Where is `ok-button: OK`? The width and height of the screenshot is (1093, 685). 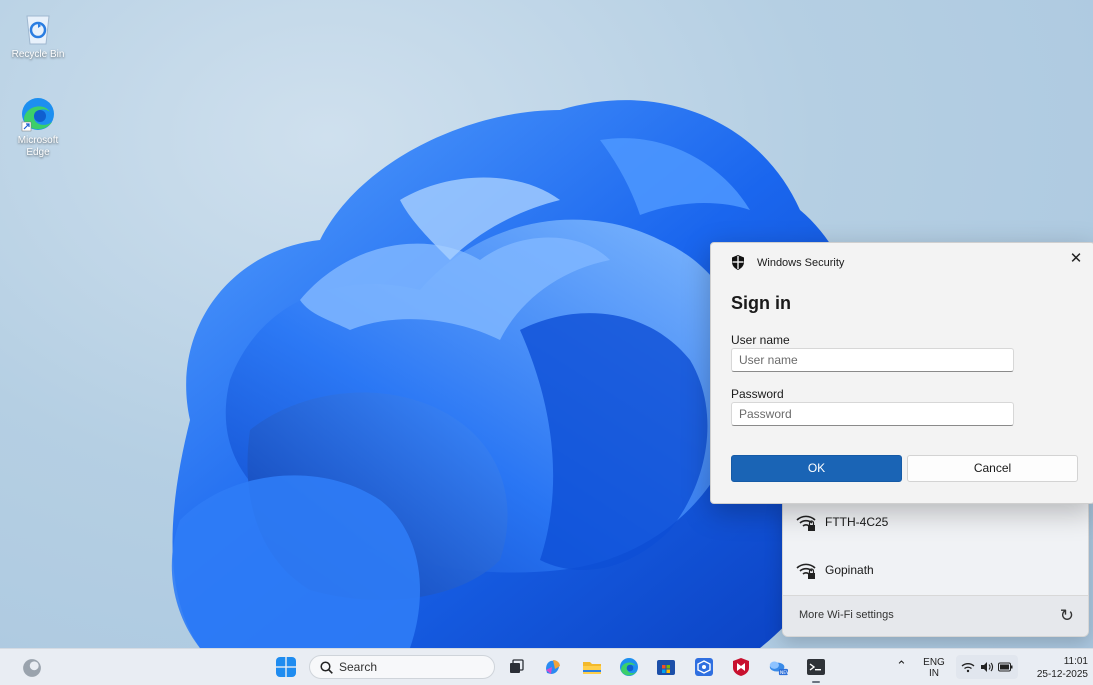 ok-button: OK is located at coordinates (816, 468).